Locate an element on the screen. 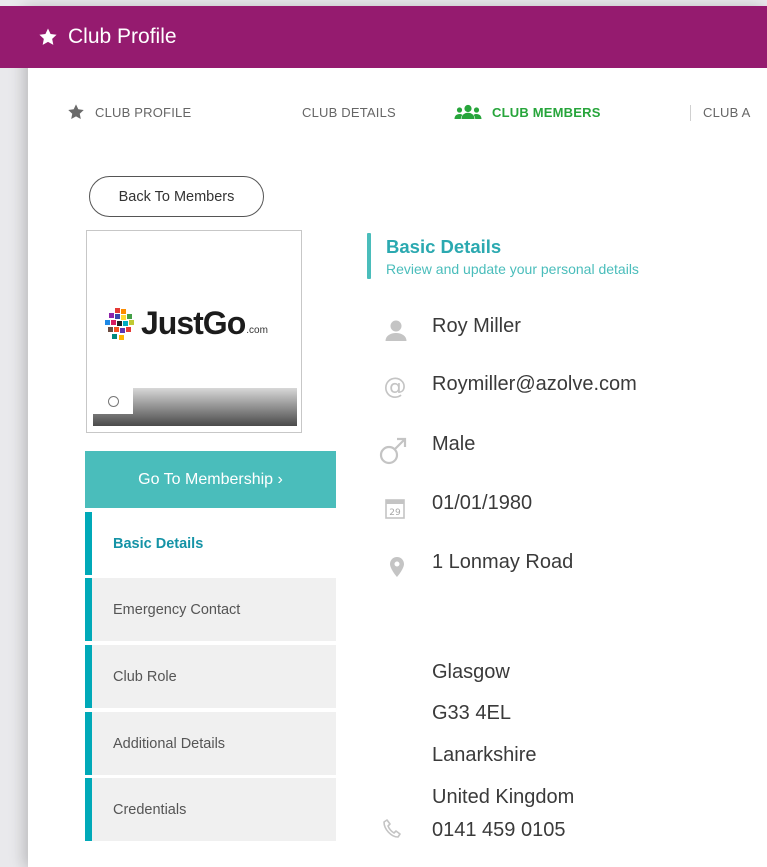  club-logo-card: JustGo .com is located at coordinates (194, 331).